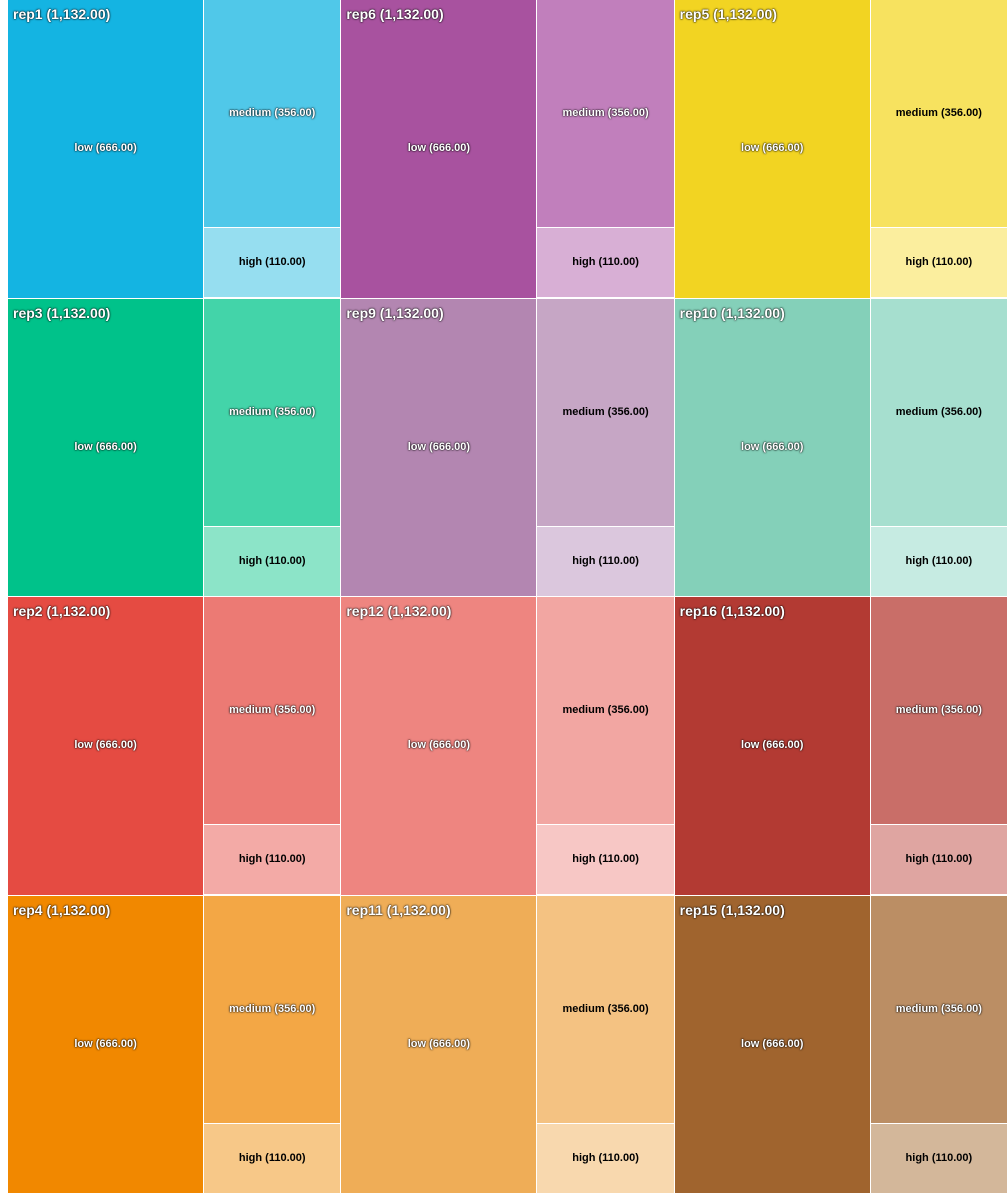  I want to click on group-title: rep9 (1,132.00), so click(395, 312).